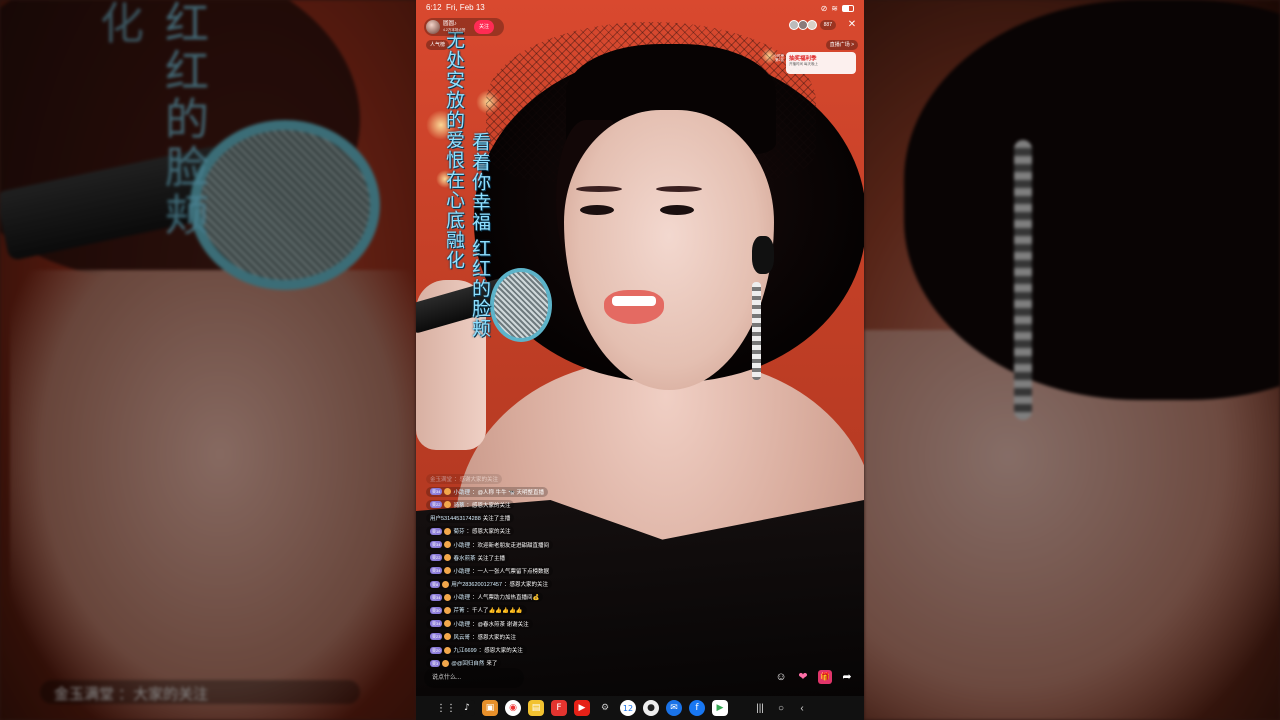 This screenshot has width=1280, height=720. Describe the element at coordinates (464, 650) in the screenshot. I see `comment-username: 九江6699` at that location.